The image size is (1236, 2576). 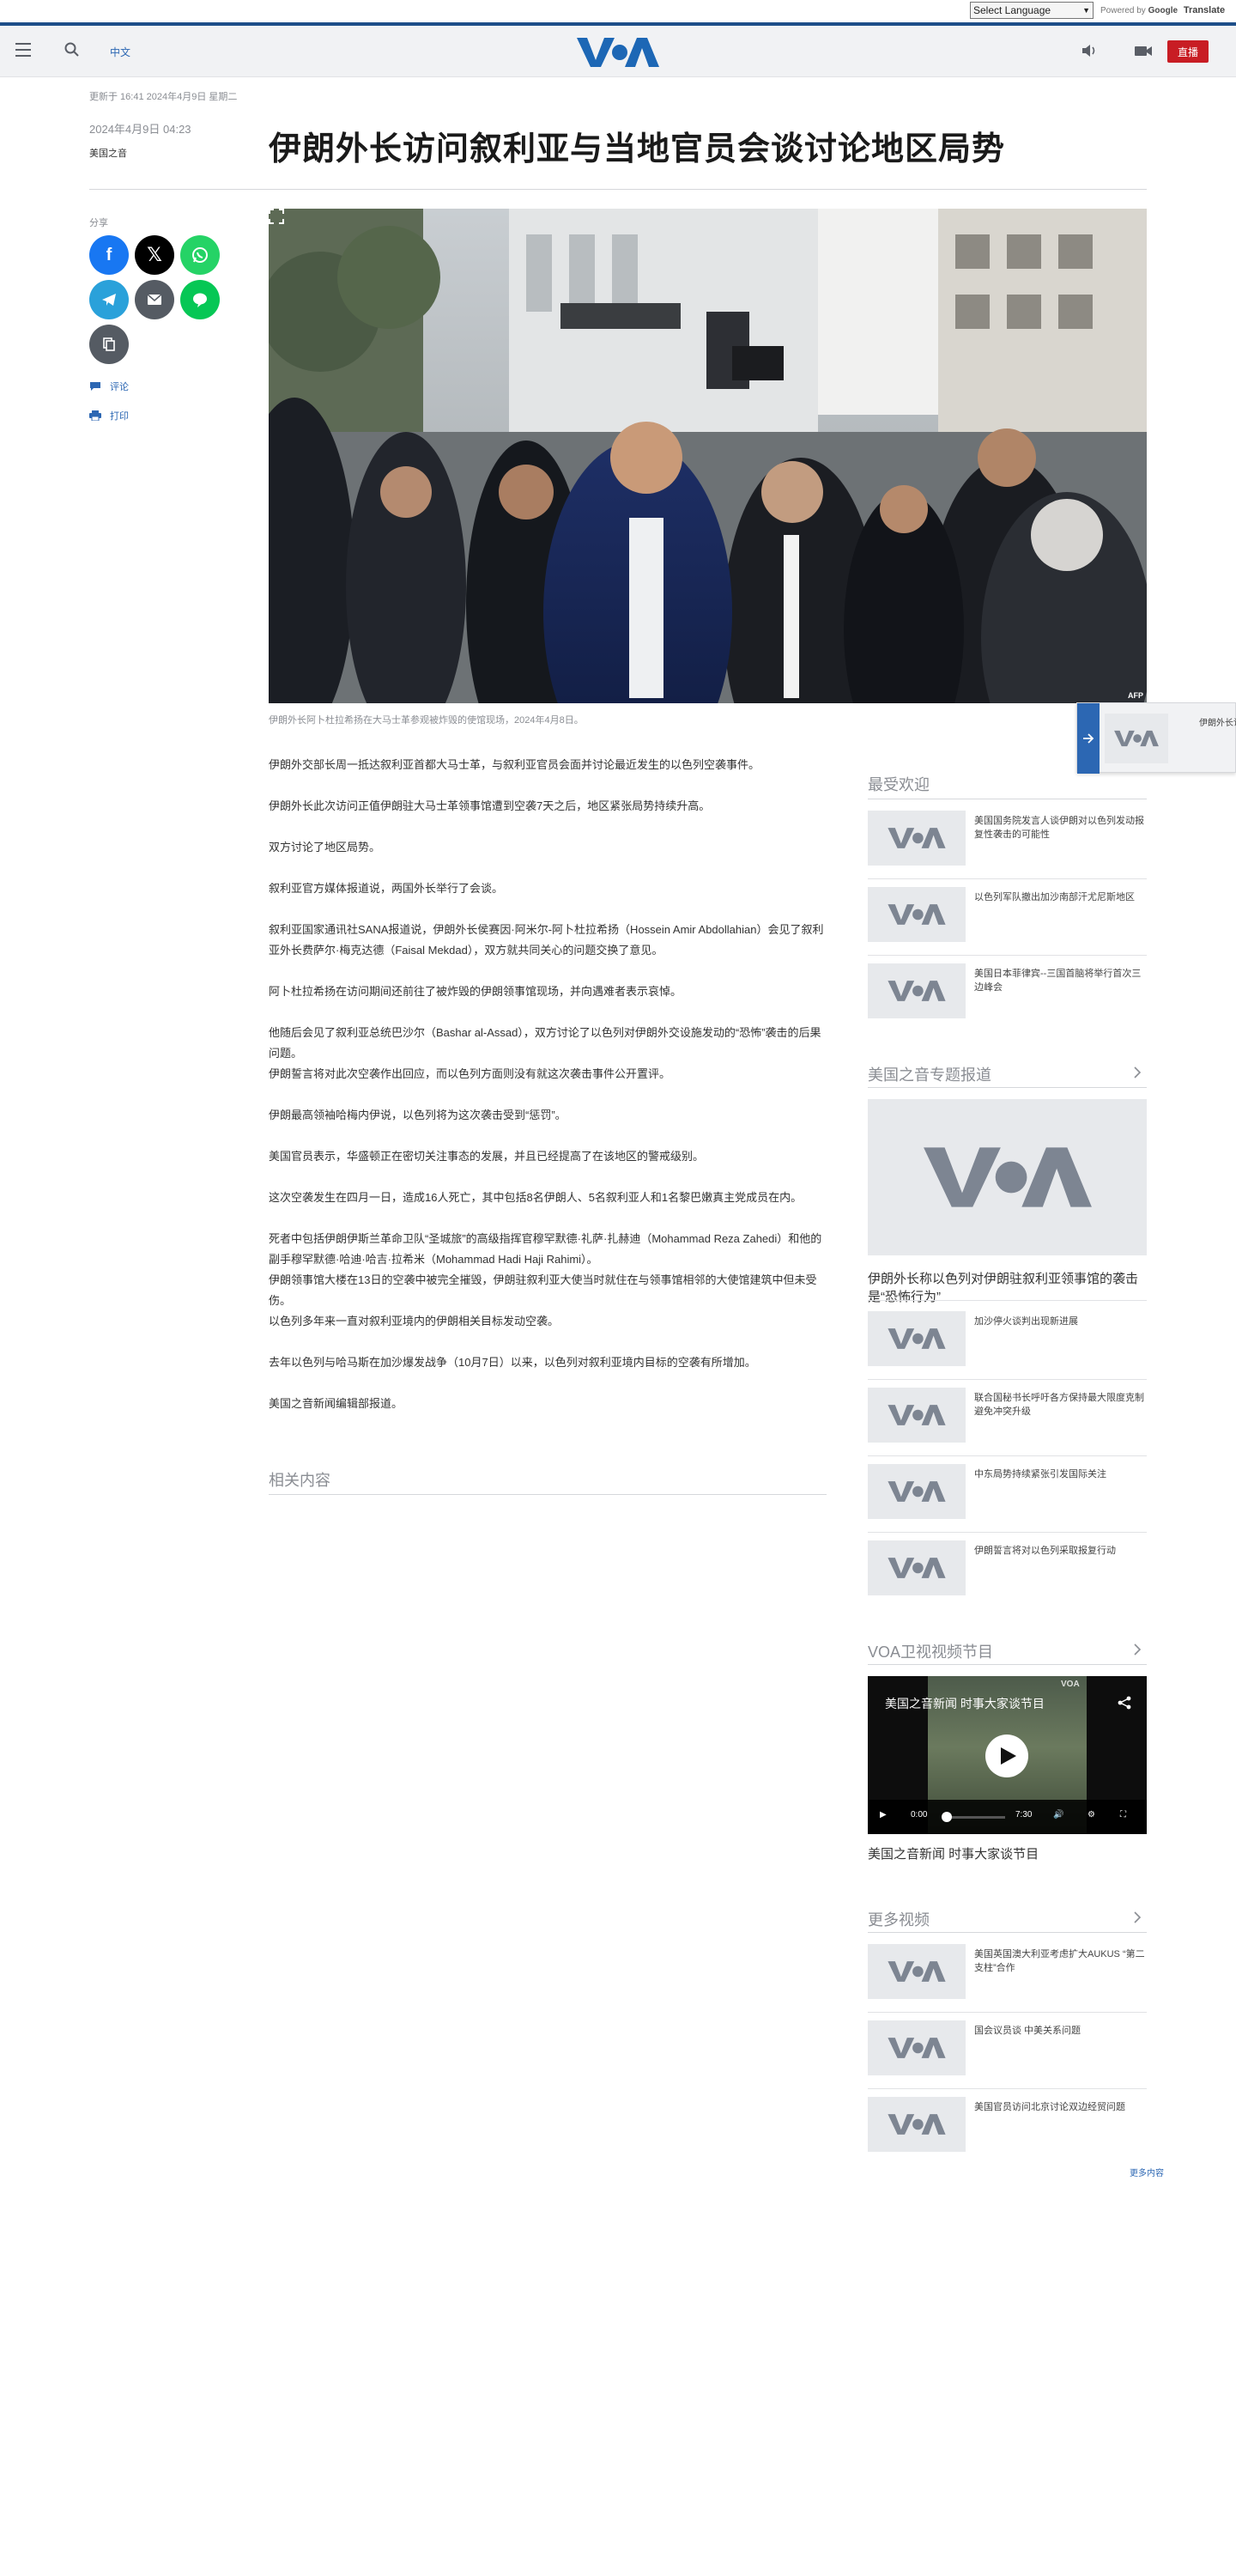 What do you see at coordinates (930, 1651) in the screenshot?
I see `video-heading: VOA卫视视频节目` at bounding box center [930, 1651].